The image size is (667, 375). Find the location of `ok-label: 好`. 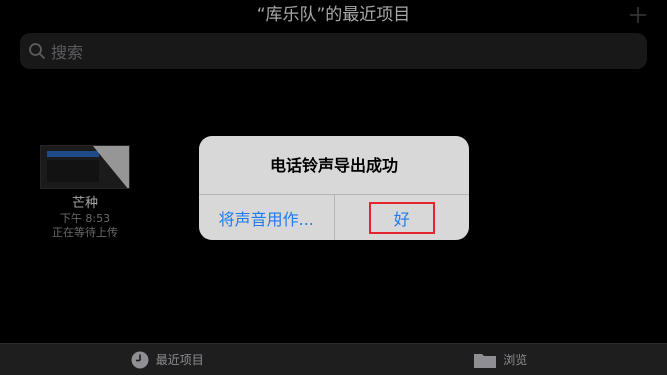

ok-label: 好 is located at coordinates (401, 219).